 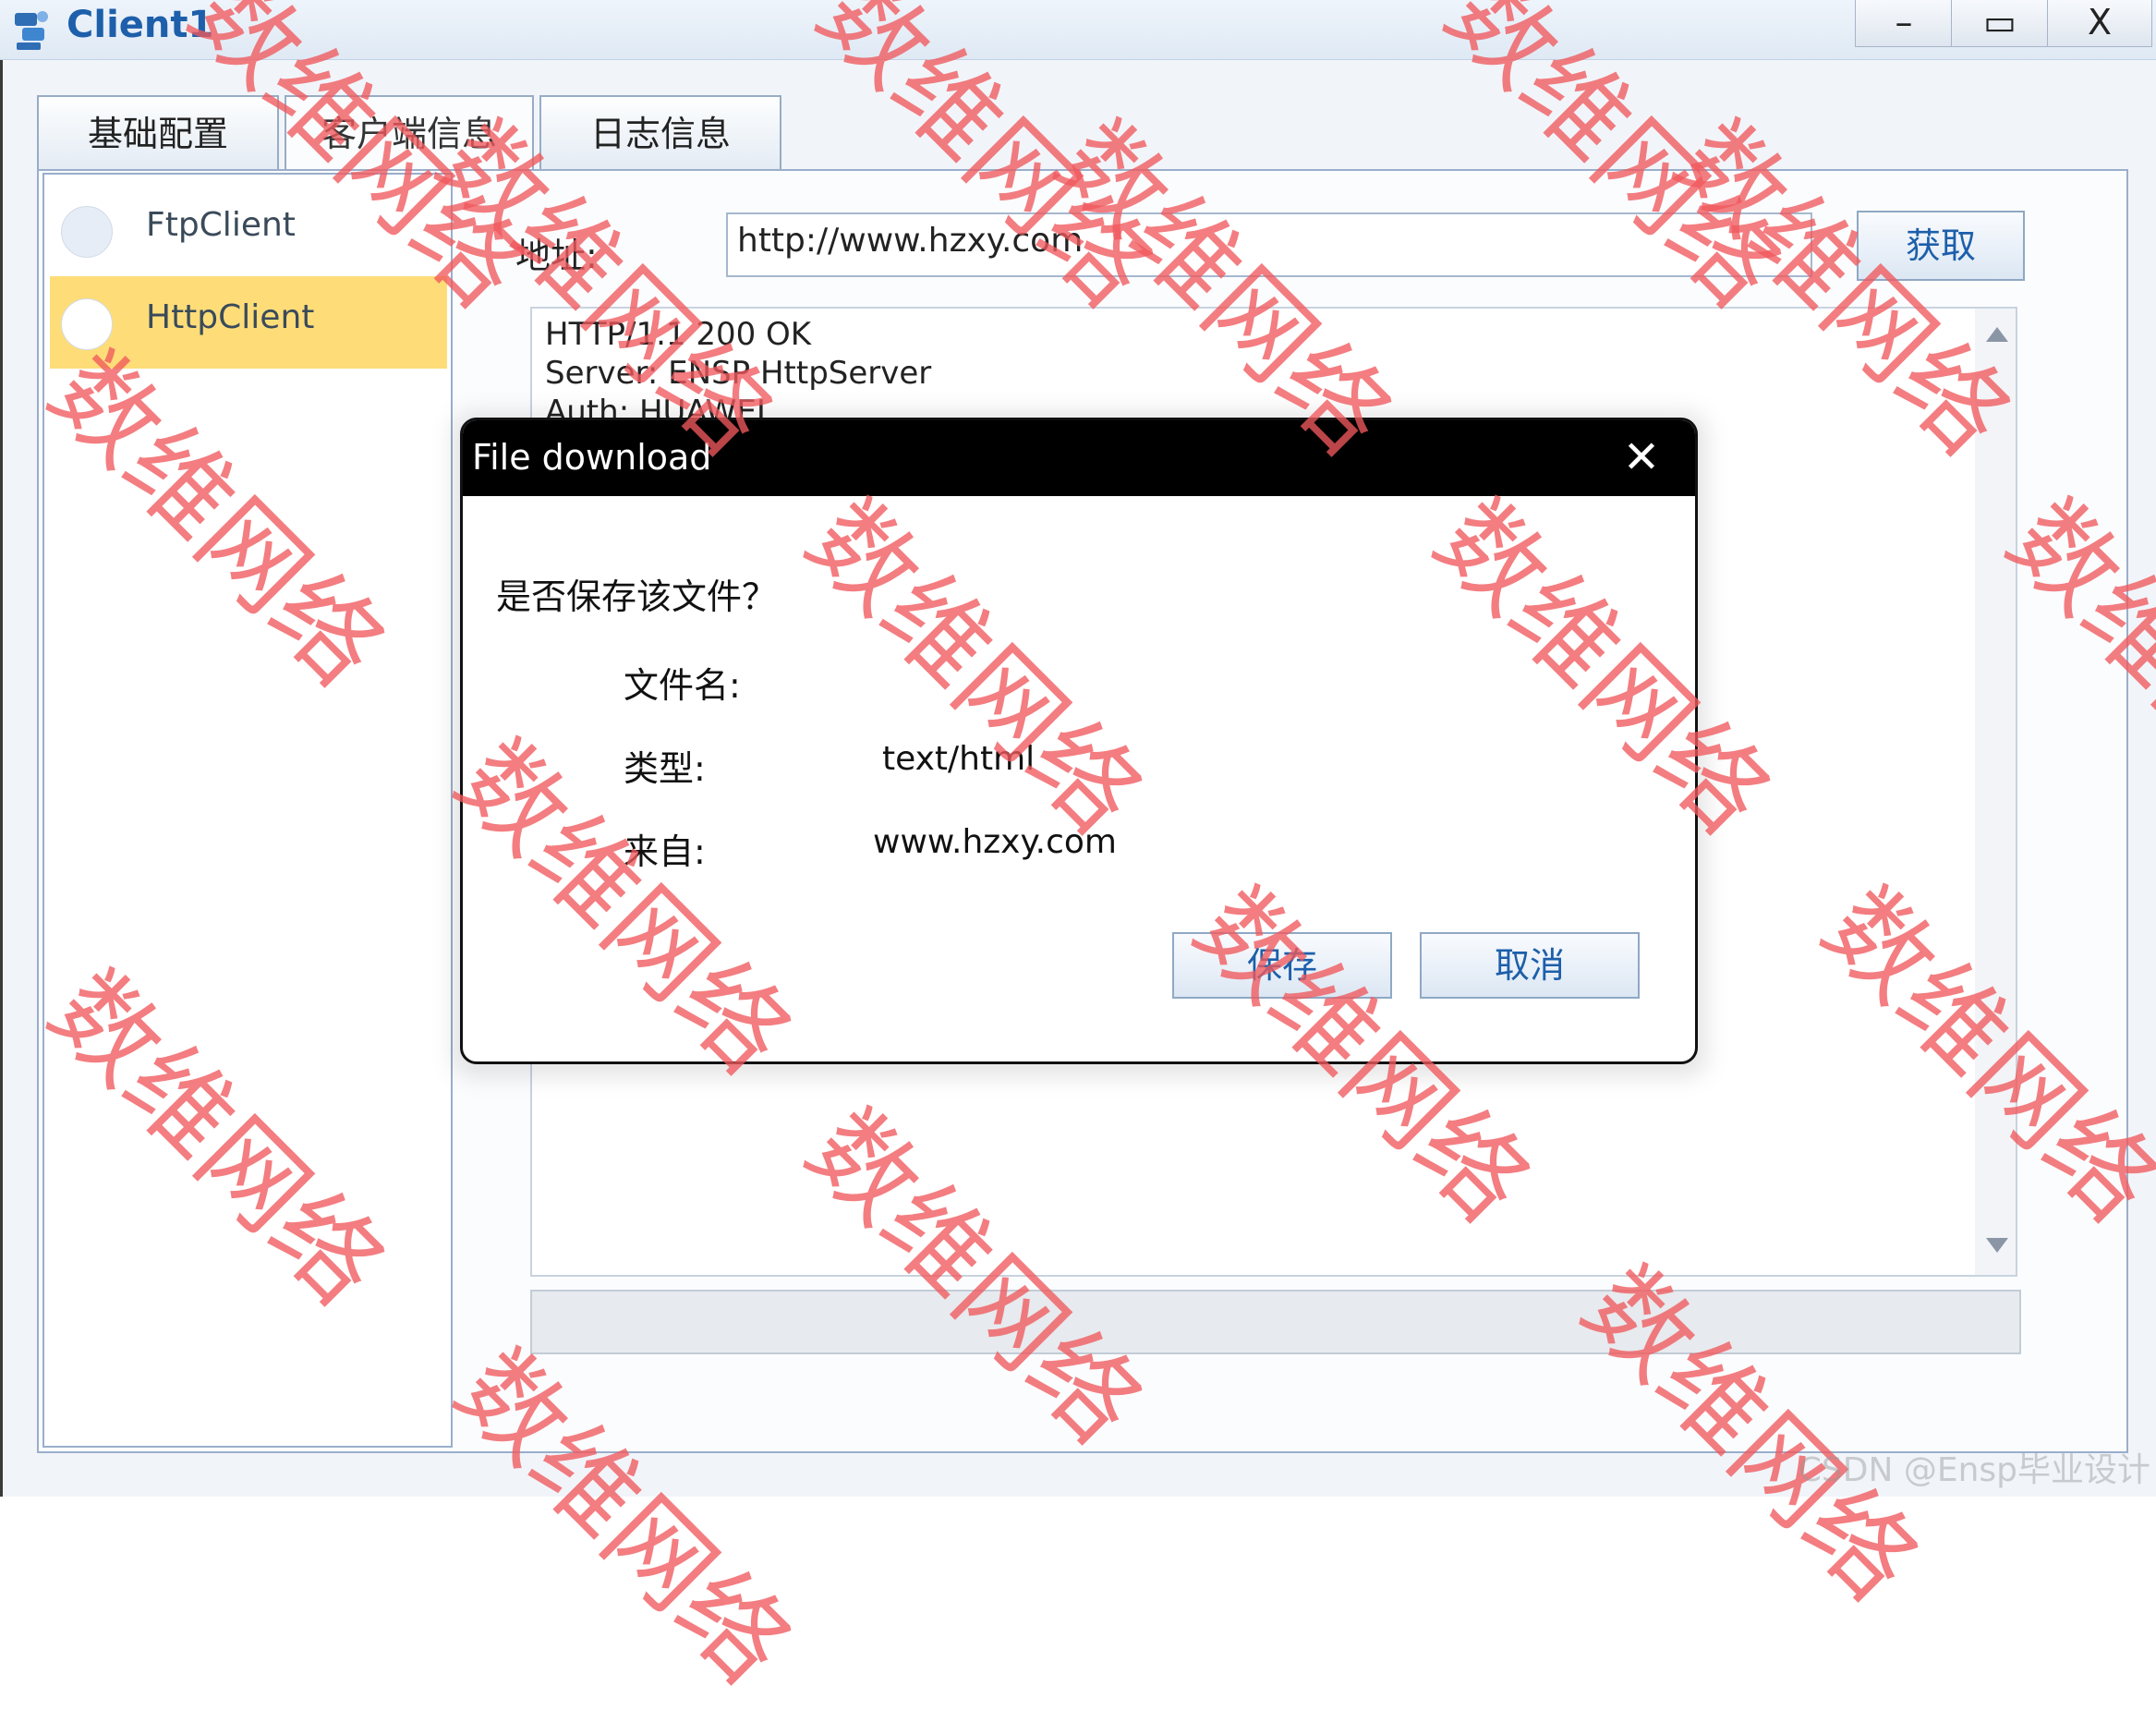 What do you see at coordinates (31, 31) in the screenshot?
I see `app-icon` at bounding box center [31, 31].